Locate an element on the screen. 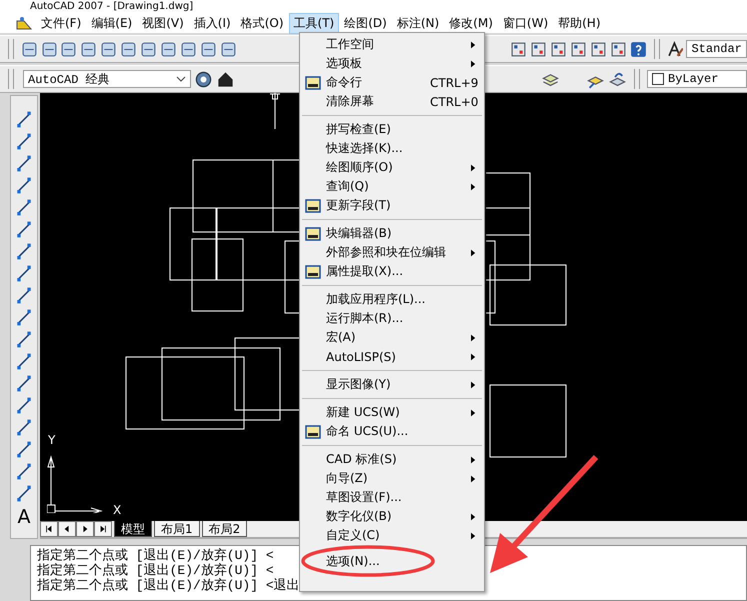 The height and width of the screenshot is (601, 747). window-title: AutoCAD 2007 - [Drawing1.dwg] is located at coordinates (112, 6).